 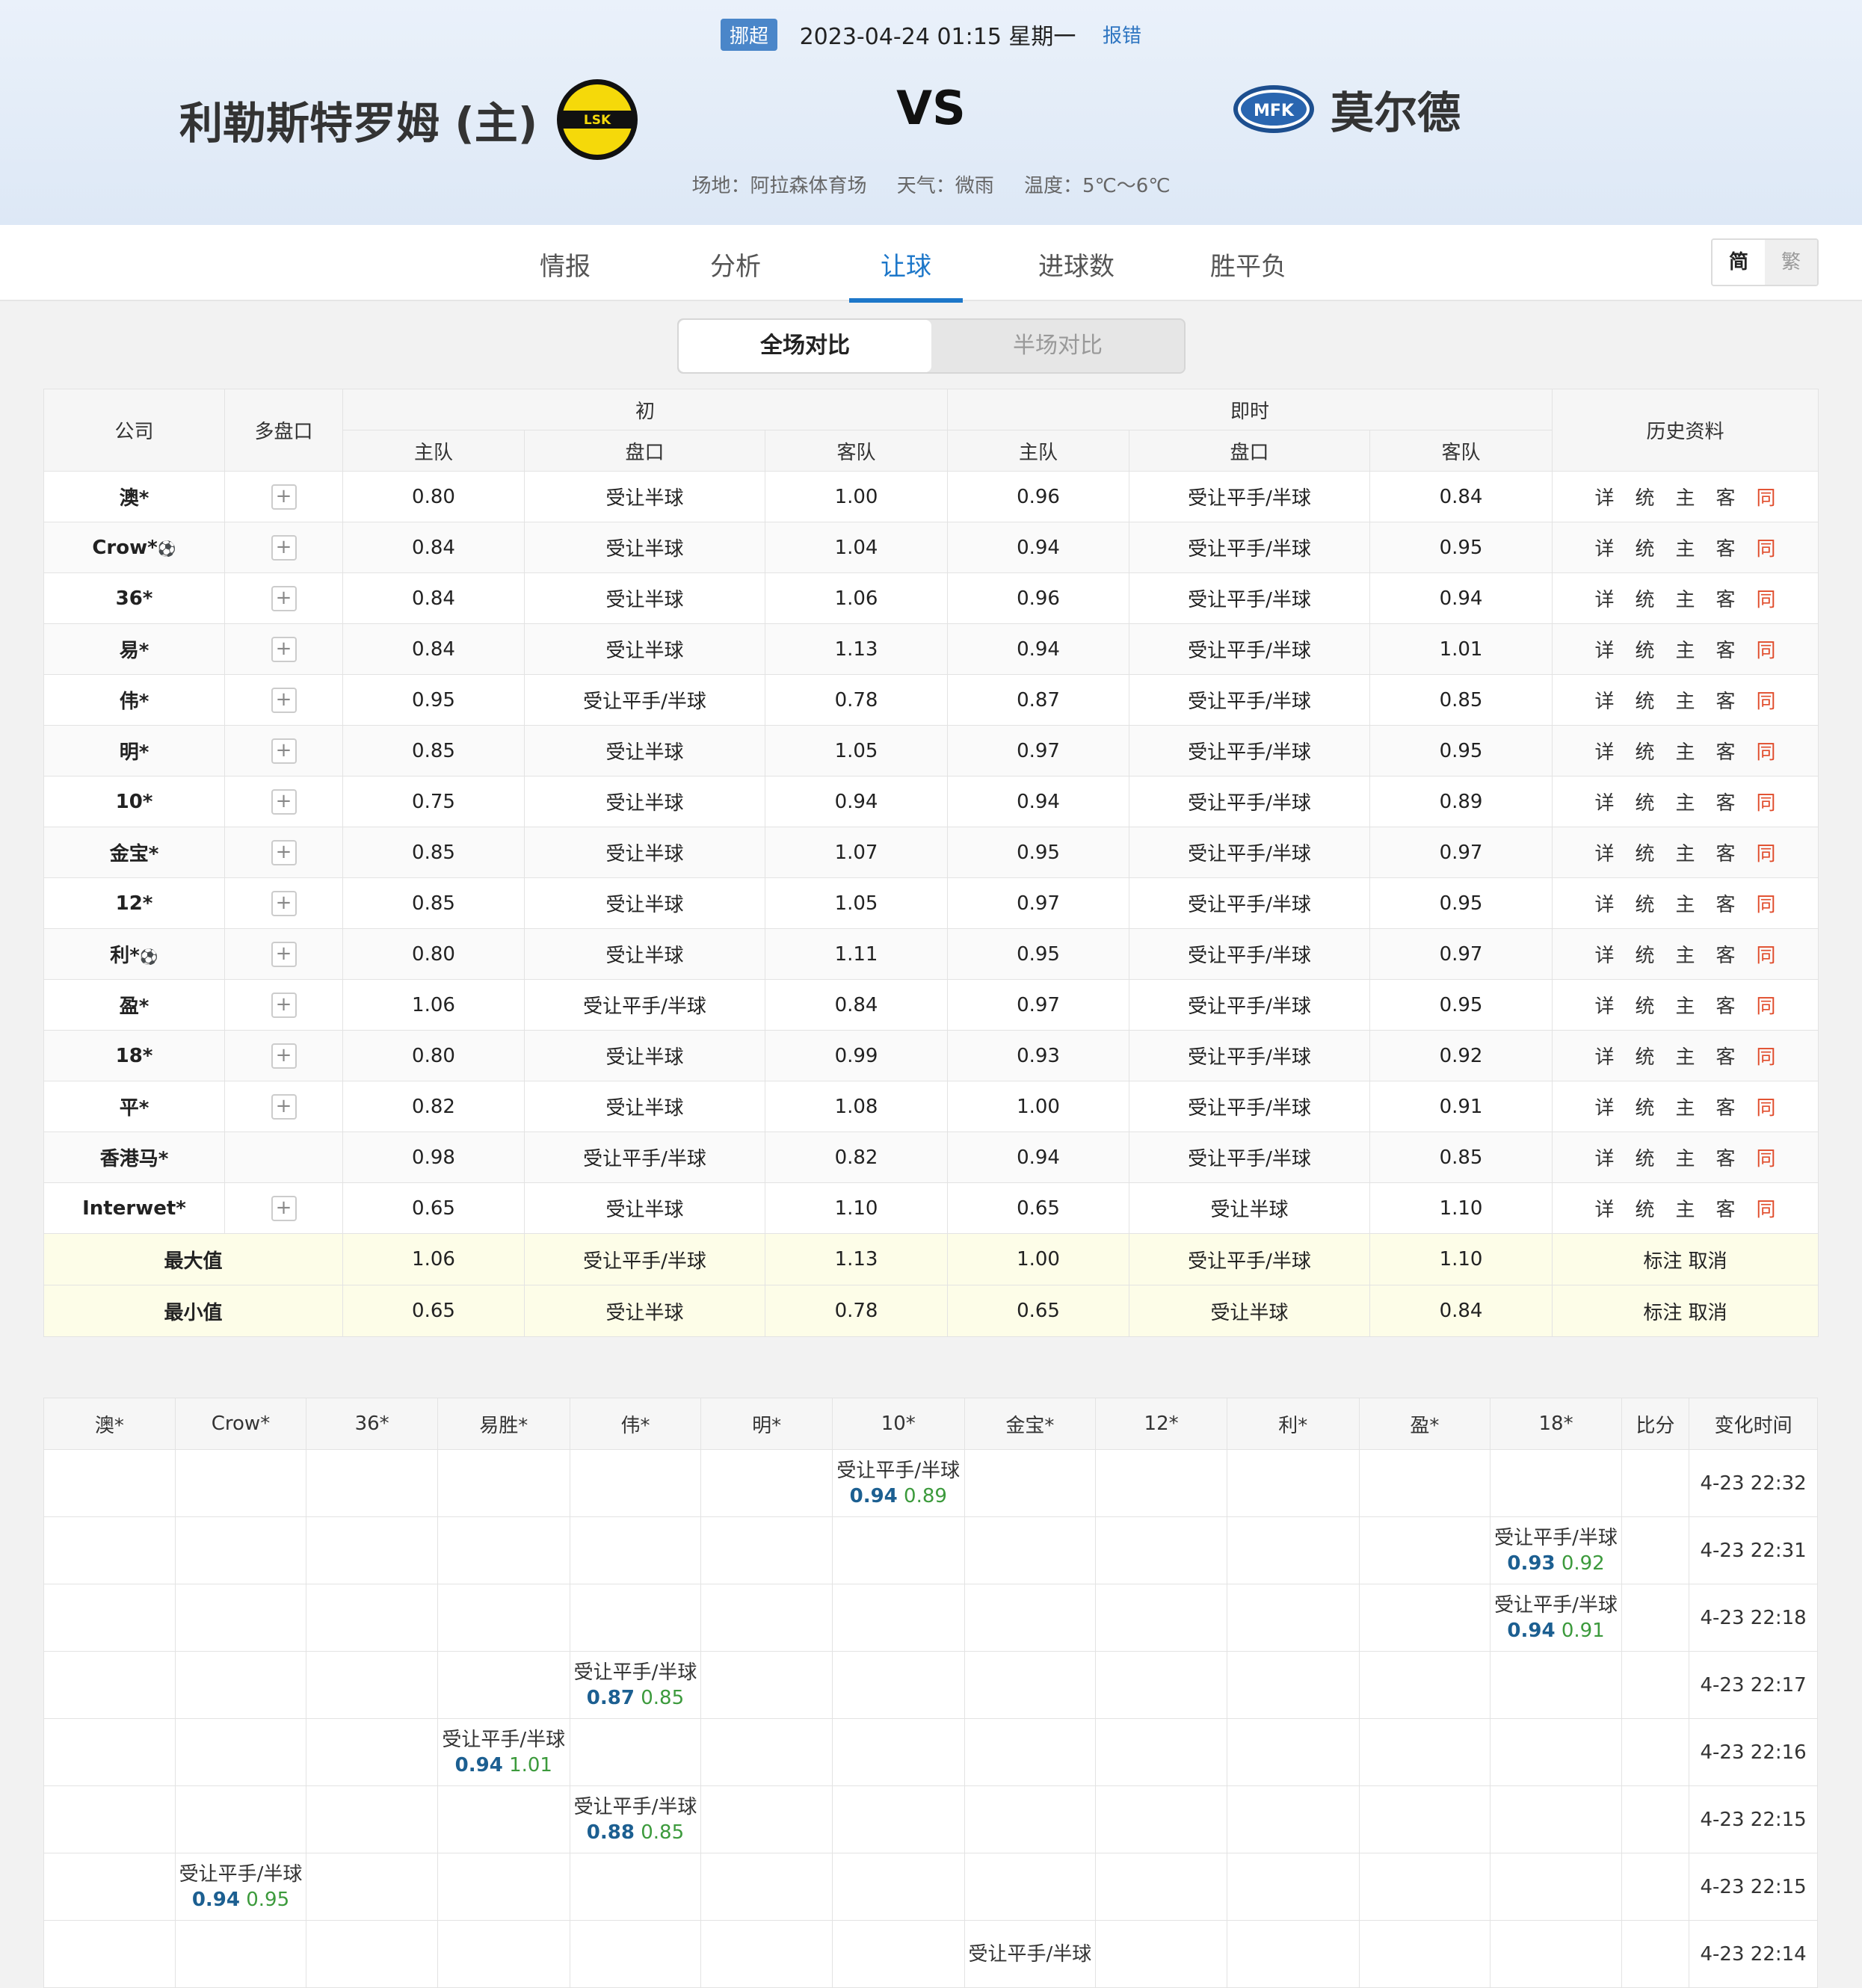 I want to click on company-cell: 18*, so click(x=134, y=1055).